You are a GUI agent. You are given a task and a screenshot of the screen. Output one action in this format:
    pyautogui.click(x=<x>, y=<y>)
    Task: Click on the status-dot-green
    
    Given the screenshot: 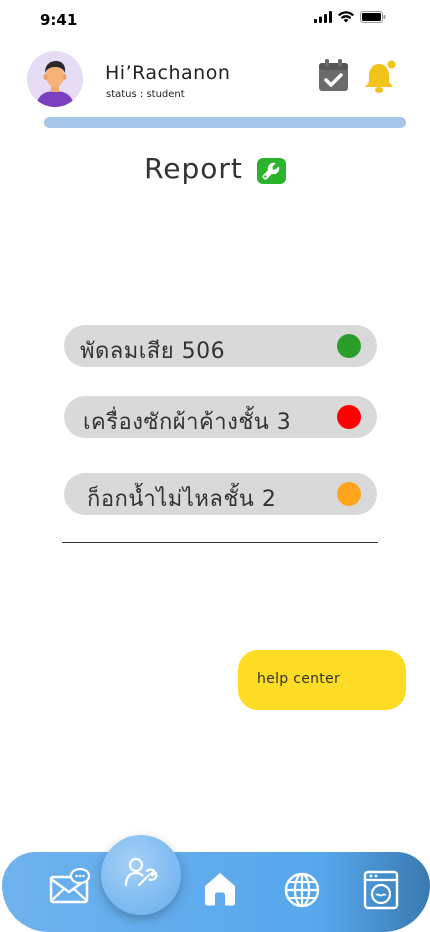 What is the action you would take?
    pyautogui.click(x=349, y=346)
    